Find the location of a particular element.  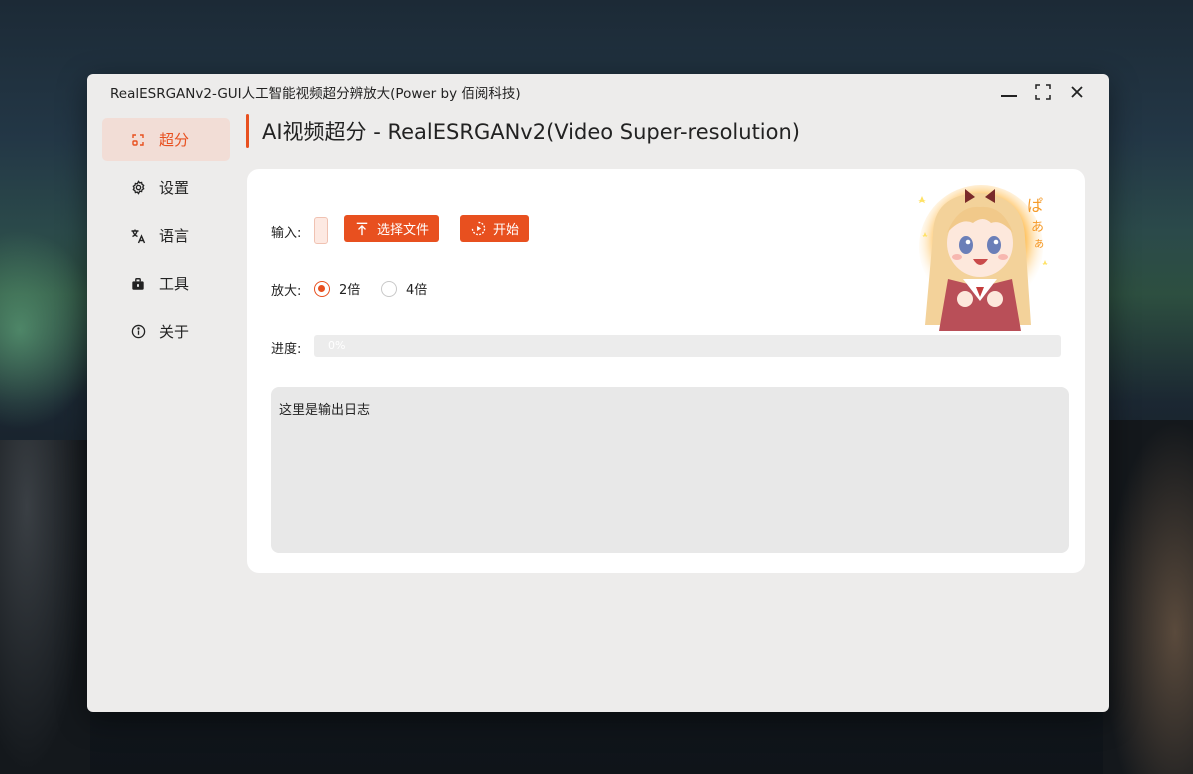

background-rocks-left is located at coordinates (45, 607).